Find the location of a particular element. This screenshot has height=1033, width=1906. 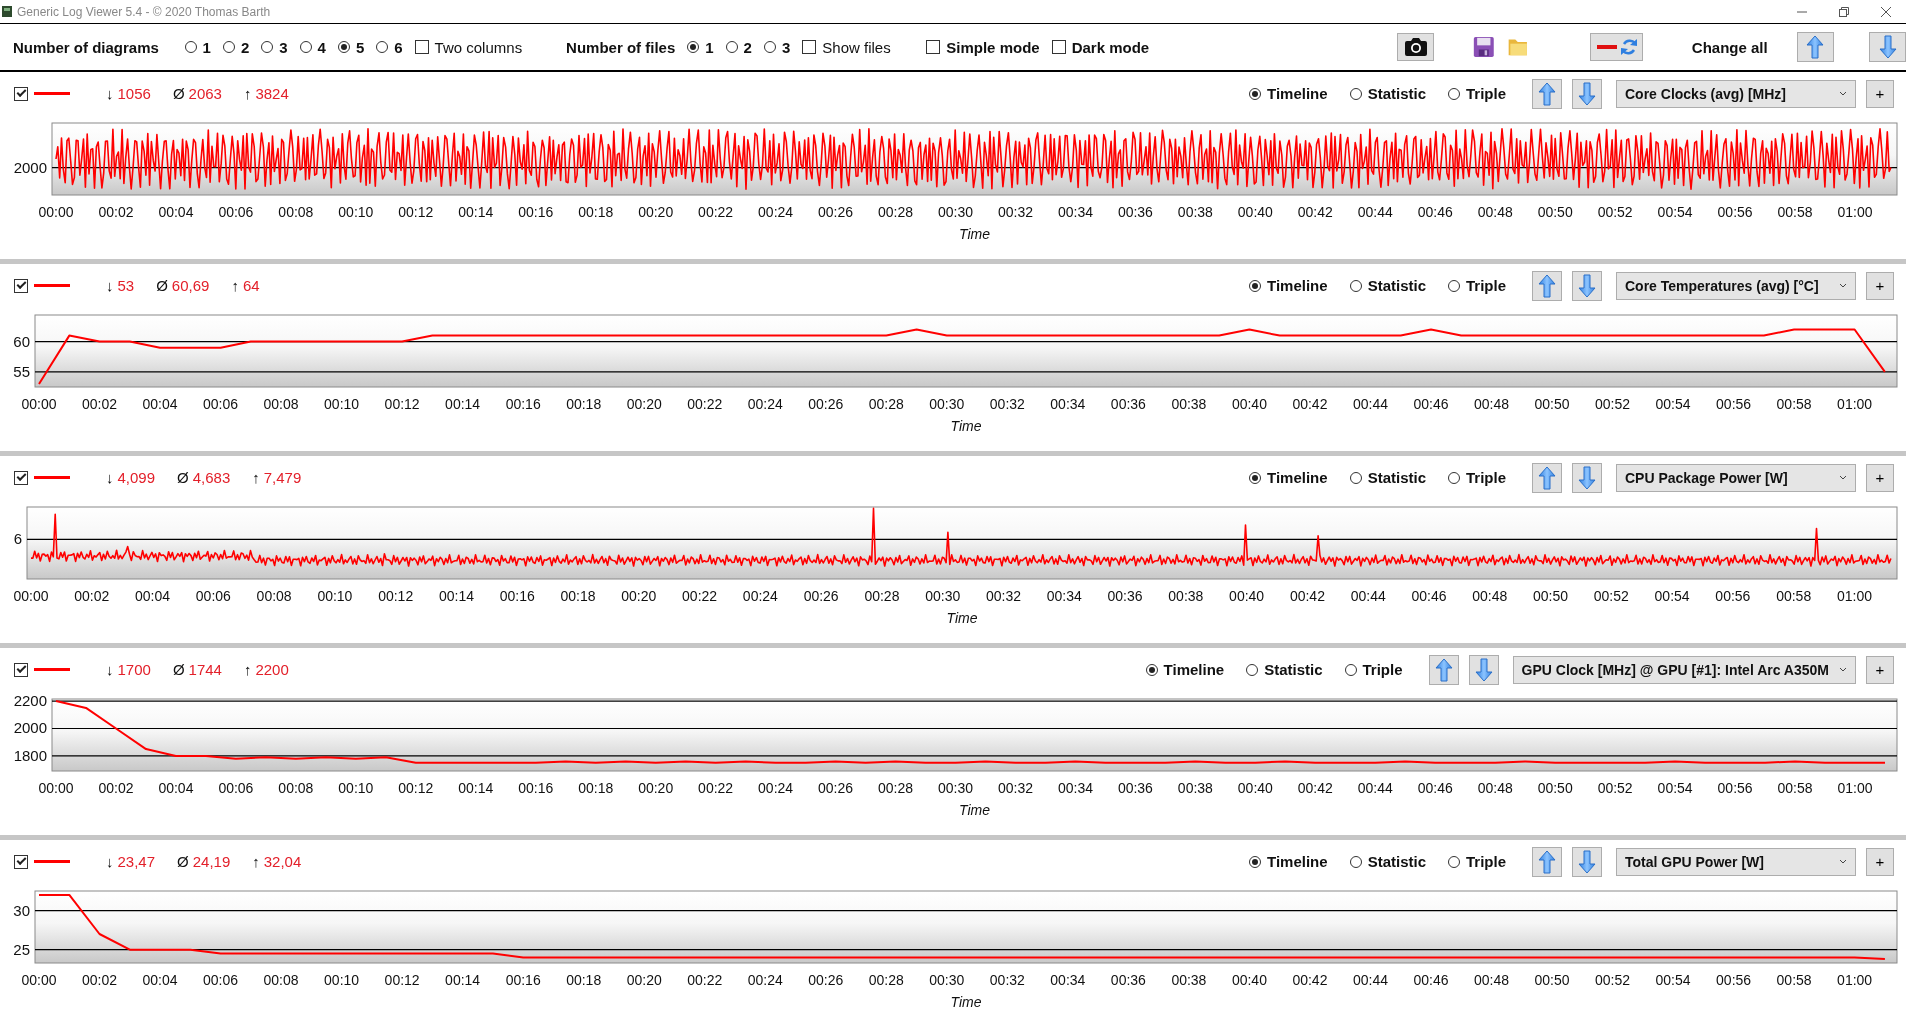

axis-tick-label: 00:18 is located at coordinates (578, 596).